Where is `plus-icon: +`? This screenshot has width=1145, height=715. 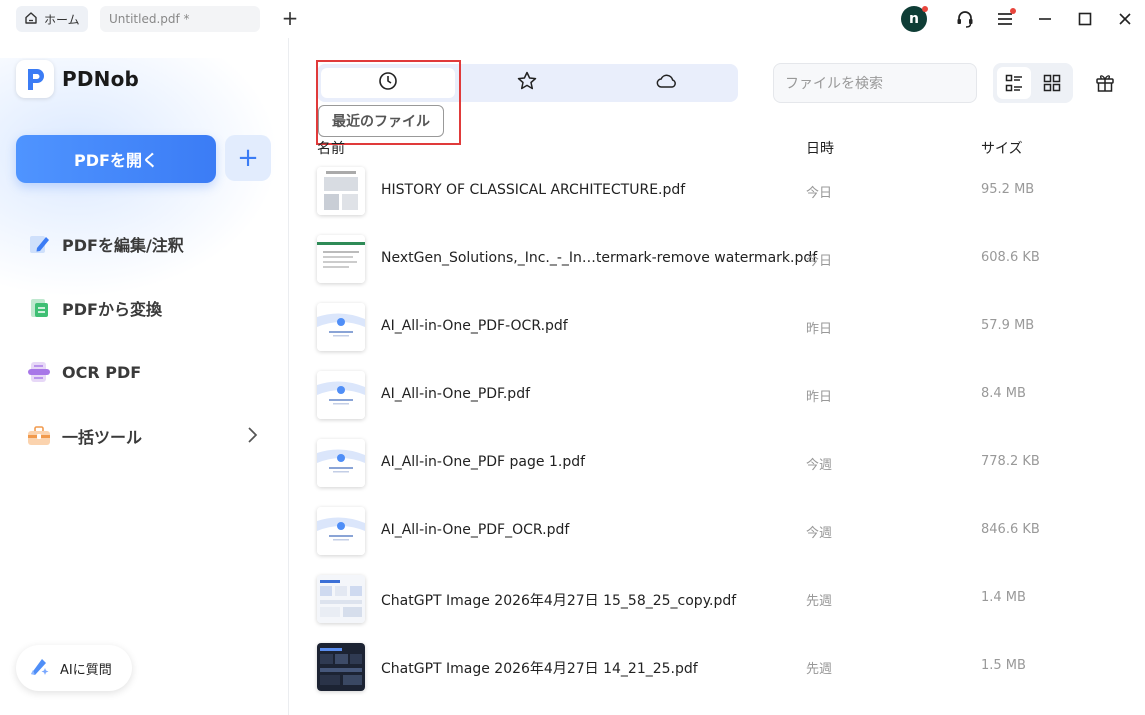 plus-icon: + is located at coordinates (248, 158).